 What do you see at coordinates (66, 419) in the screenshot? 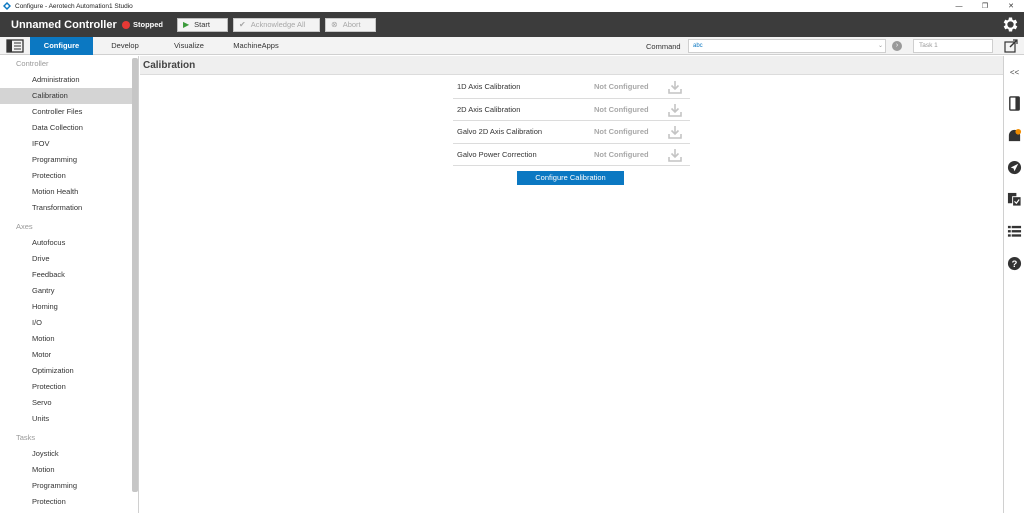
I see `sidebar-item-units: Units` at bounding box center [66, 419].